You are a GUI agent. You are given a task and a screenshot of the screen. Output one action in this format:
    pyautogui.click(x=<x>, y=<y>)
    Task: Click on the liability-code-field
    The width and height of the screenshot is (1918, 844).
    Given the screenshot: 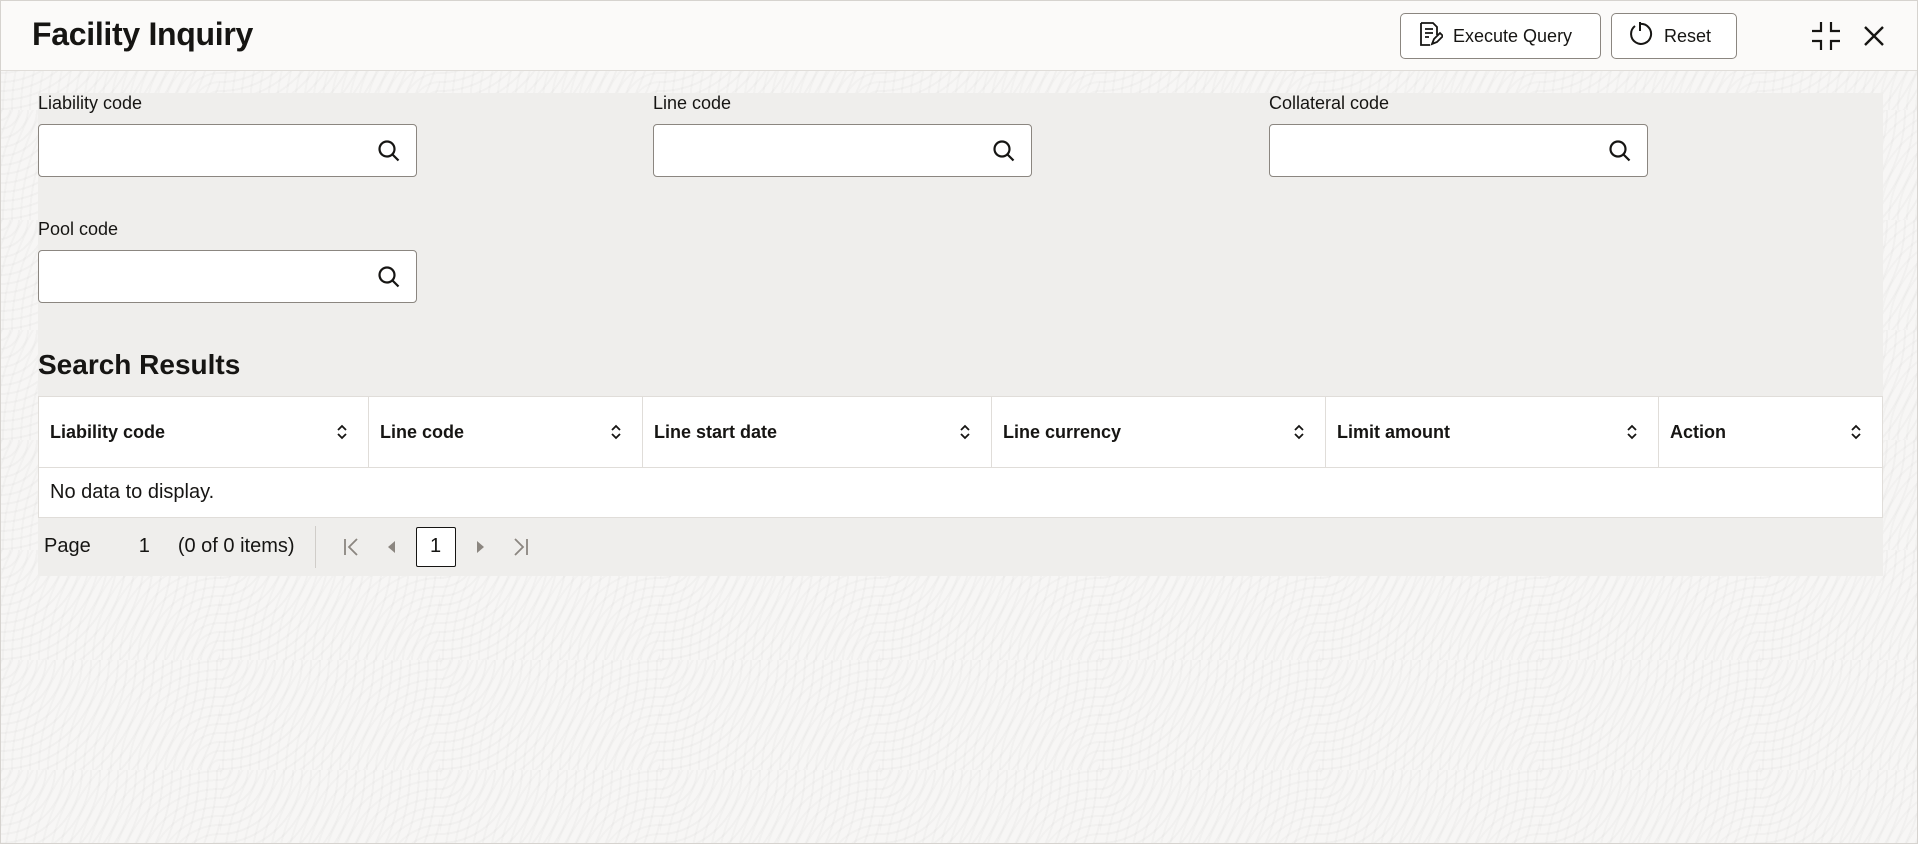 What is the action you would take?
    pyautogui.click(x=227, y=150)
    